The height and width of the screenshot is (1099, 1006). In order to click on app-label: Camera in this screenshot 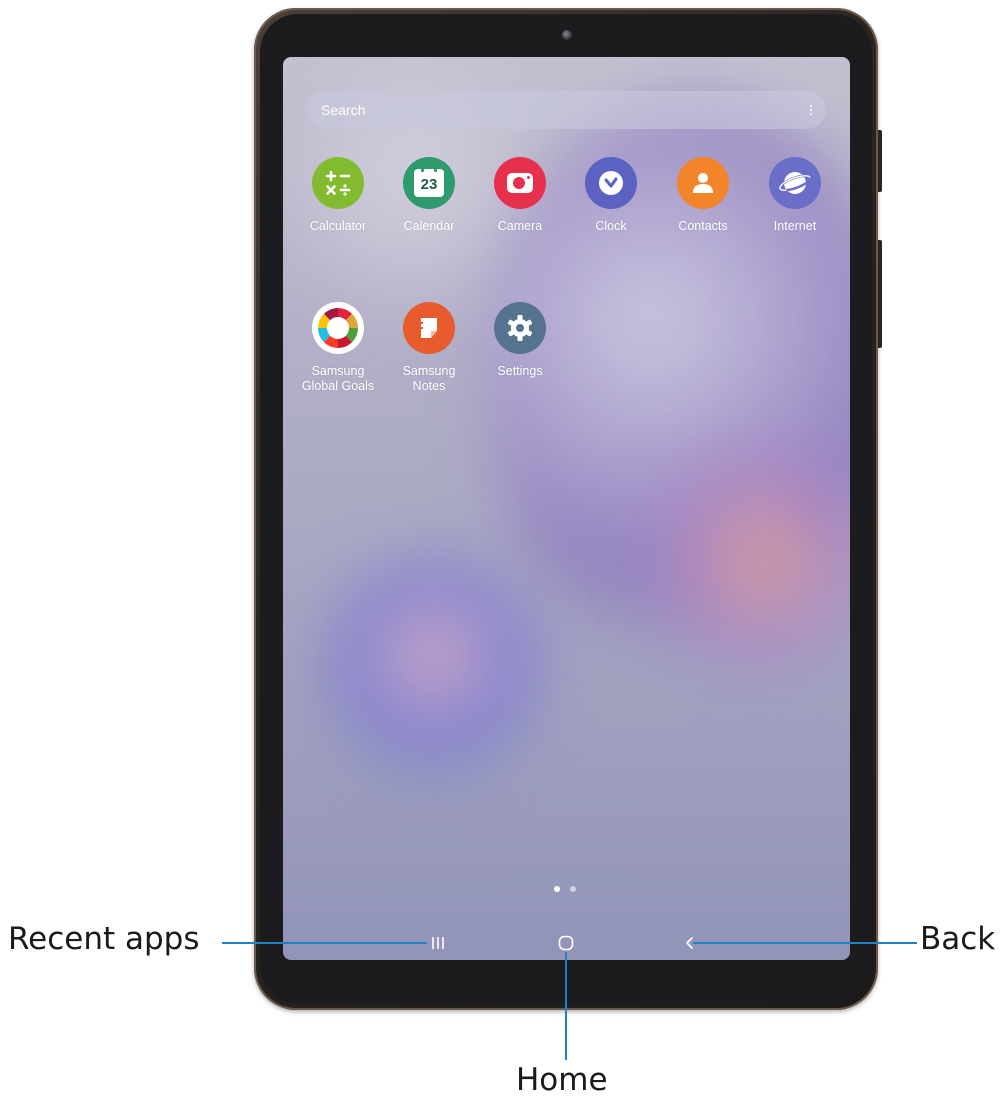, I will do `click(520, 226)`.